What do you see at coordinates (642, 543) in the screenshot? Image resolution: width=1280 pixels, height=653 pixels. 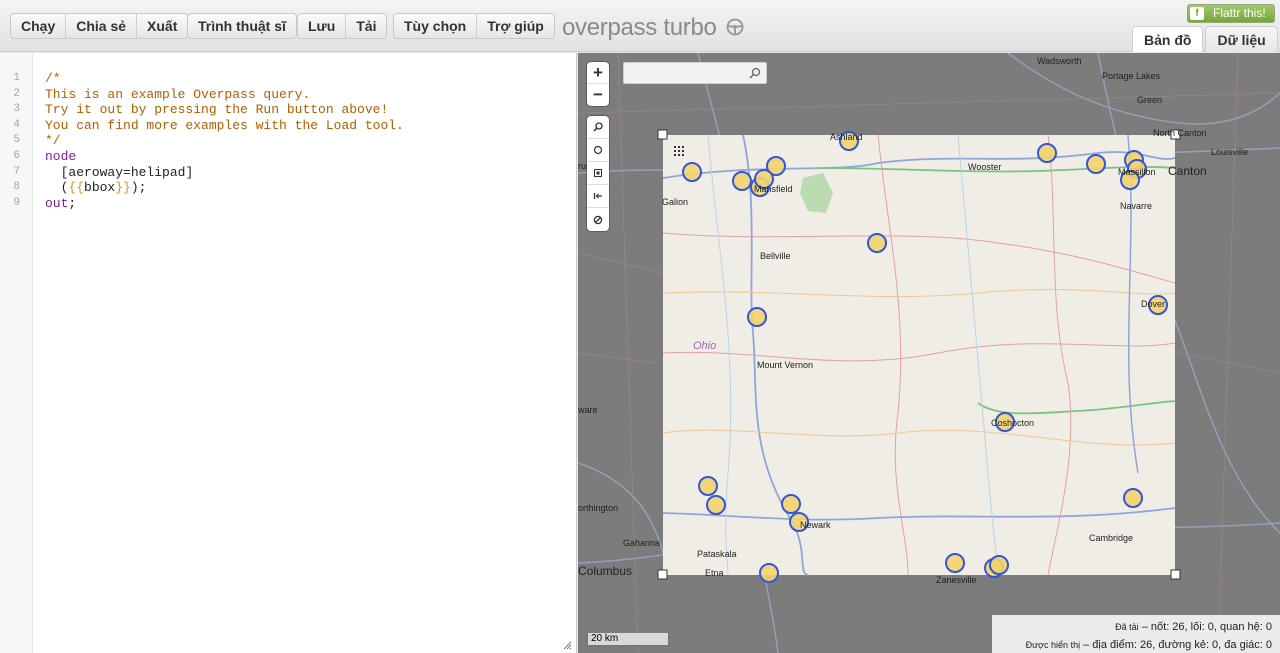 I see `map-label-gahanna: Gahanna` at bounding box center [642, 543].